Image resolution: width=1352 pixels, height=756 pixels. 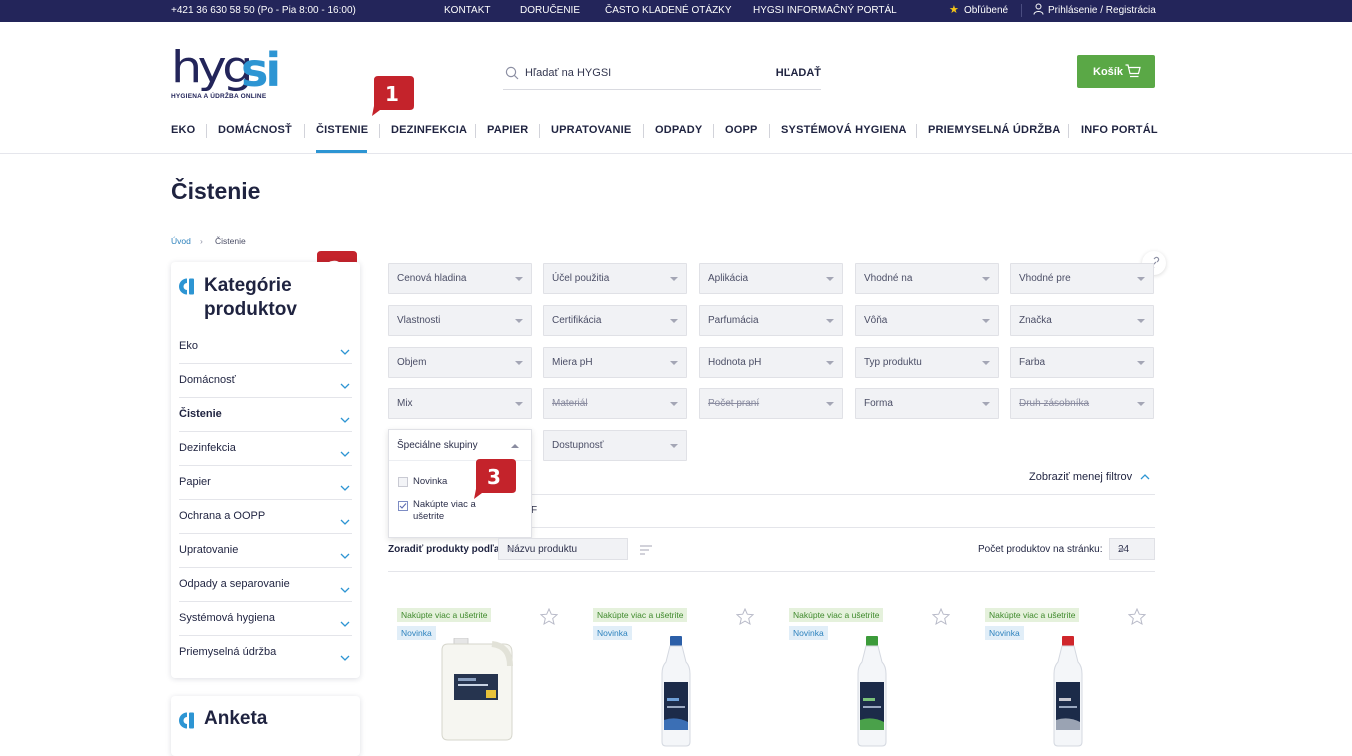 What do you see at coordinates (460, 403) in the screenshot?
I see `filter-mix: Mix` at bounding box center [460, 403].